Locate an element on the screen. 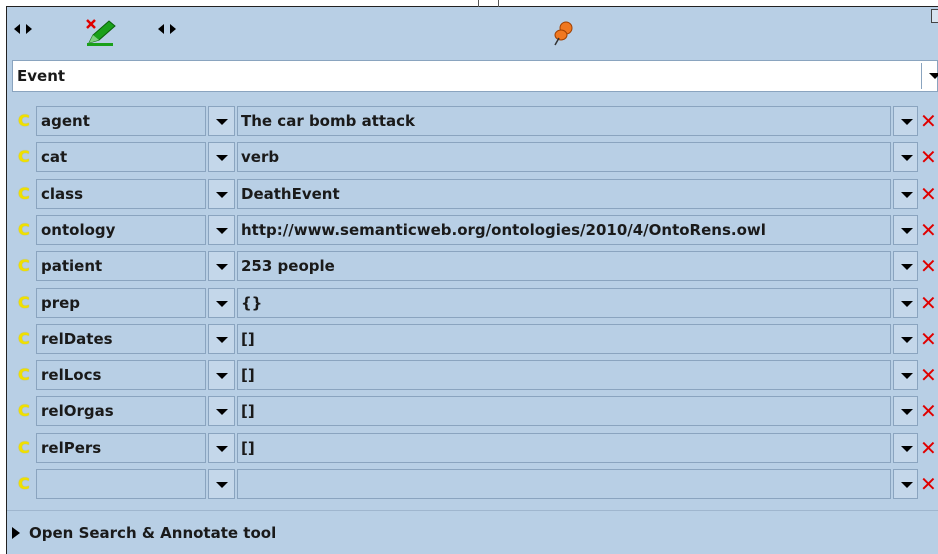 Image resolution: width=938 pixels, height=554 pixels. feature-name-field: relDates is located at coordinates (121, 338).